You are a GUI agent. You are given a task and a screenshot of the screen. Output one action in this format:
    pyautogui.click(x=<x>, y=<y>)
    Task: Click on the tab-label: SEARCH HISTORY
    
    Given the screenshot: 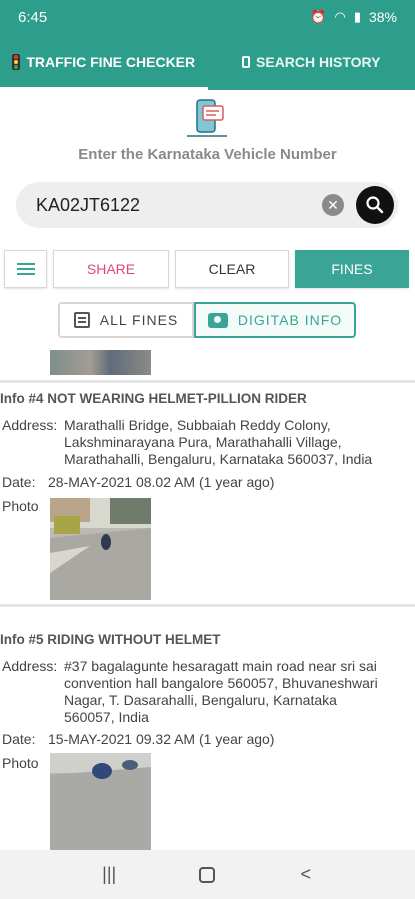 What is the action you would take?
    pyautogui.click(x=318, y=62)
    